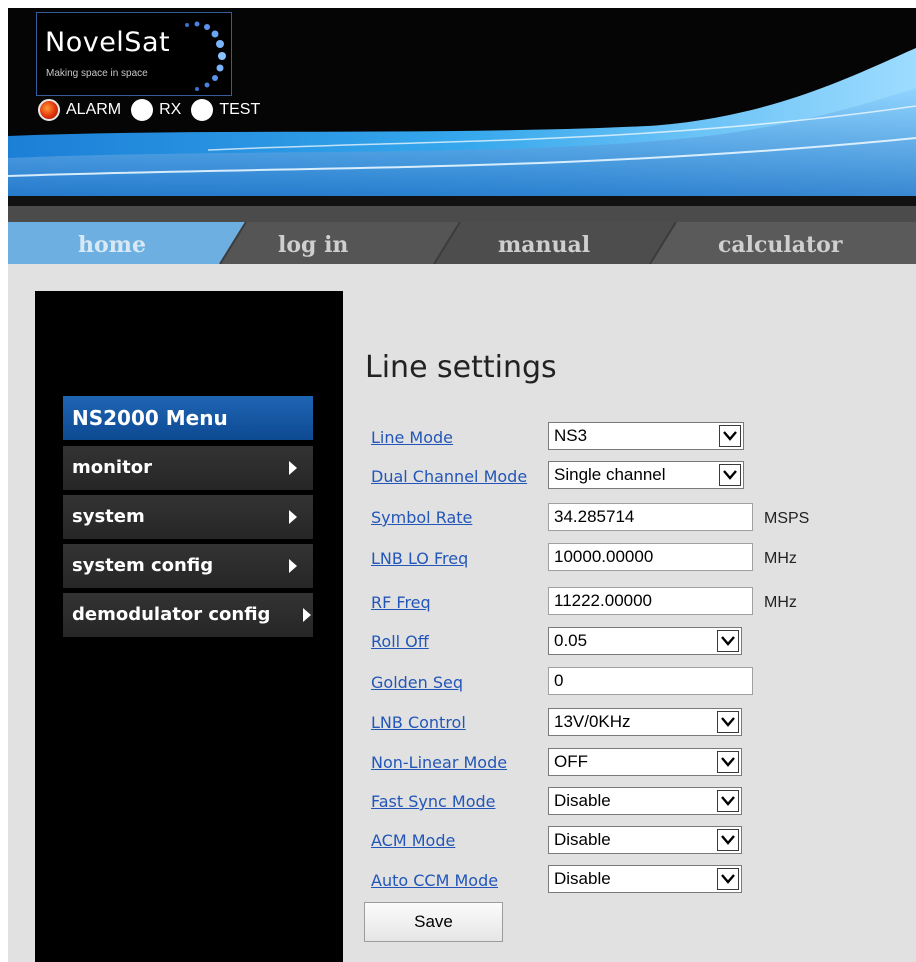 The width and height of the screenshot is (916, 962). I want to click on sidebar-item-monitor: monitor, so click(188, 468).